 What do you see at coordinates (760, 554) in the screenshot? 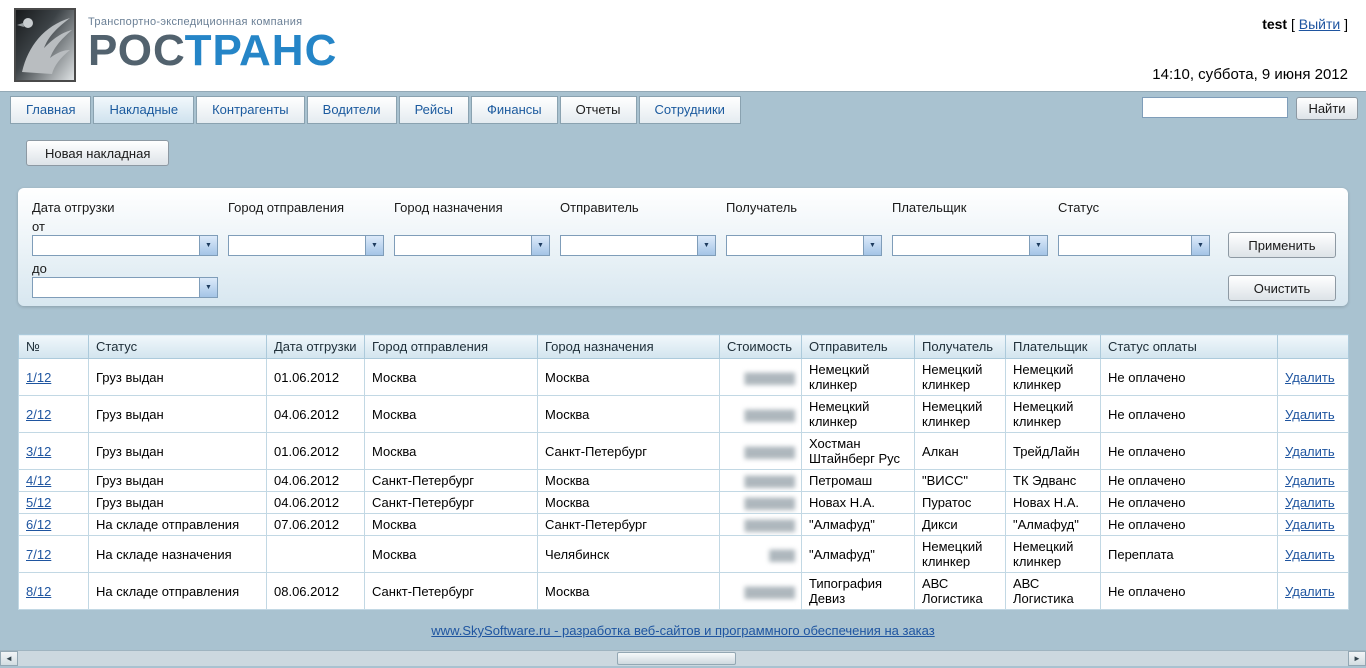
I see `cell-cost: ▇▇▇` at bounding box center [760, 554].